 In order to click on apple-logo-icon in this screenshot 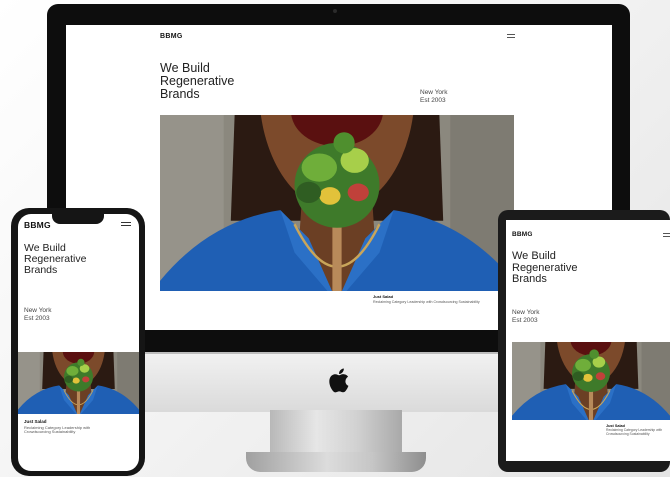, I will do `click(338, 380)`.